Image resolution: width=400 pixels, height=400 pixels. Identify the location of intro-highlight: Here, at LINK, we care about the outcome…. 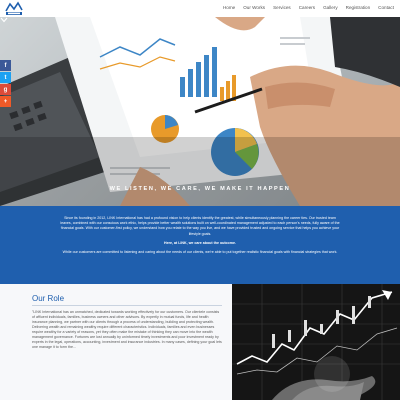
(200, 242).